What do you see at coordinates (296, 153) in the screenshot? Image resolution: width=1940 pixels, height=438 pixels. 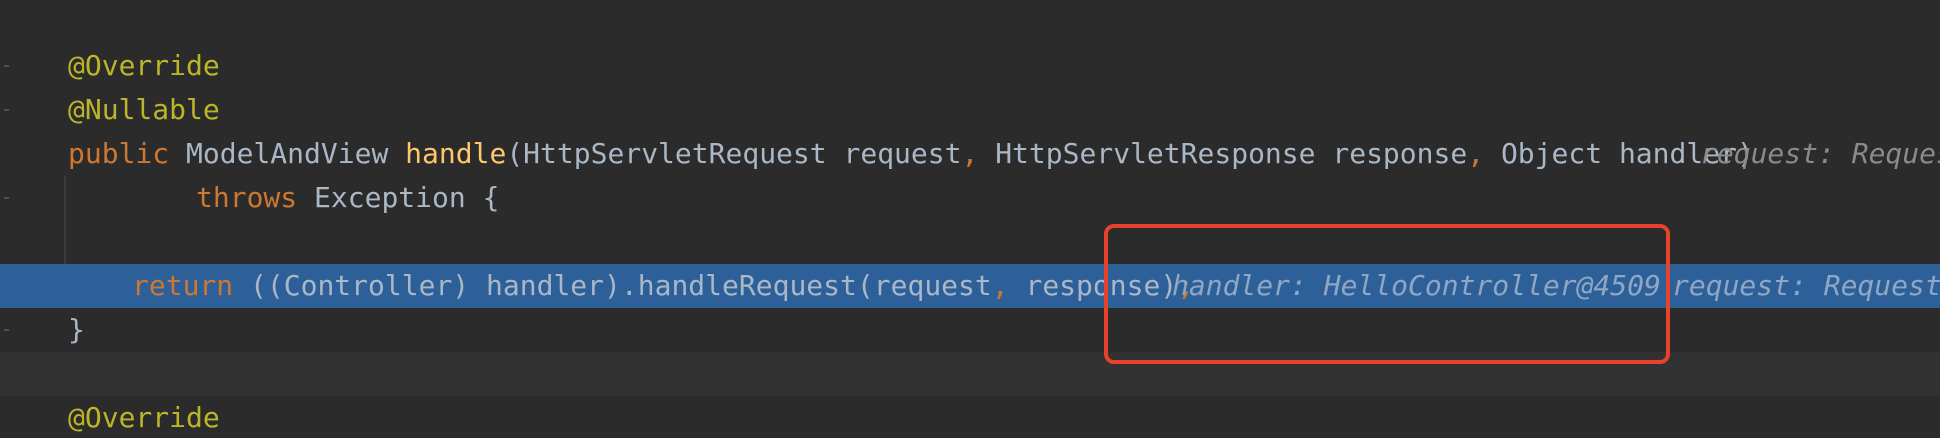 I see `type-token: ModelAndView` at bounding box center [296, 153].